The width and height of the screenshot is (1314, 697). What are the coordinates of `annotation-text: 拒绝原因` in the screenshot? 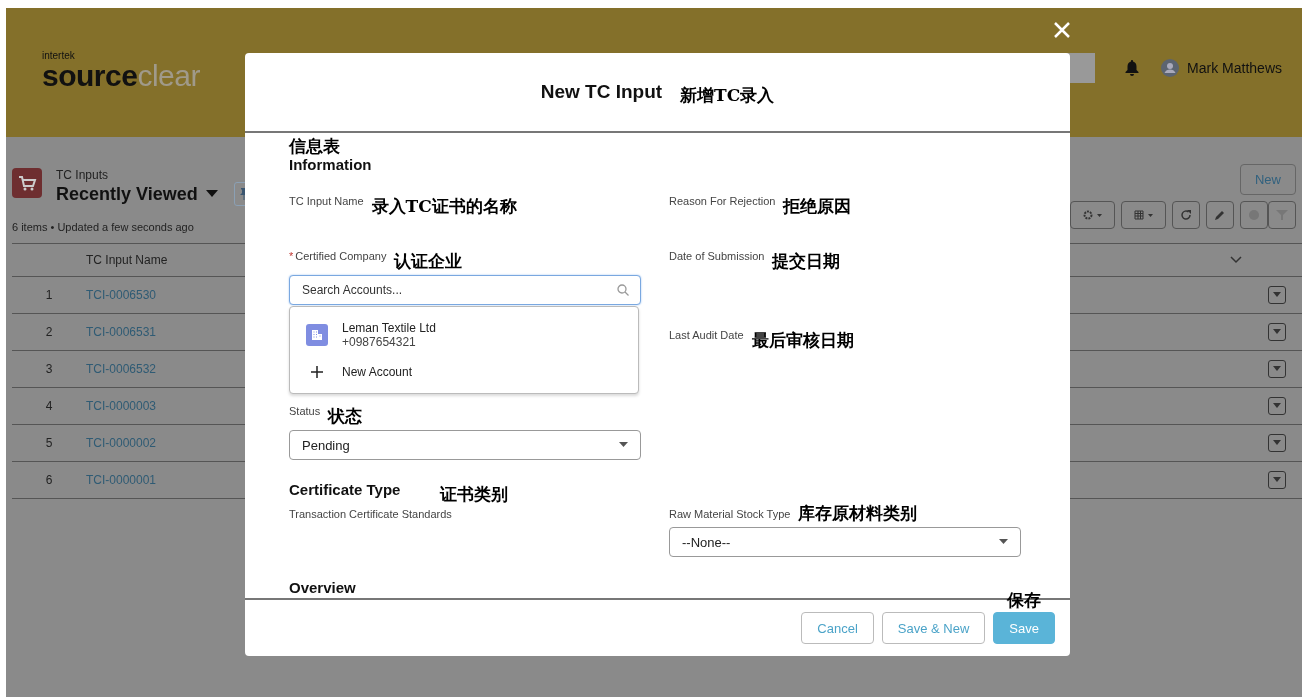 It's located at (817, 207).